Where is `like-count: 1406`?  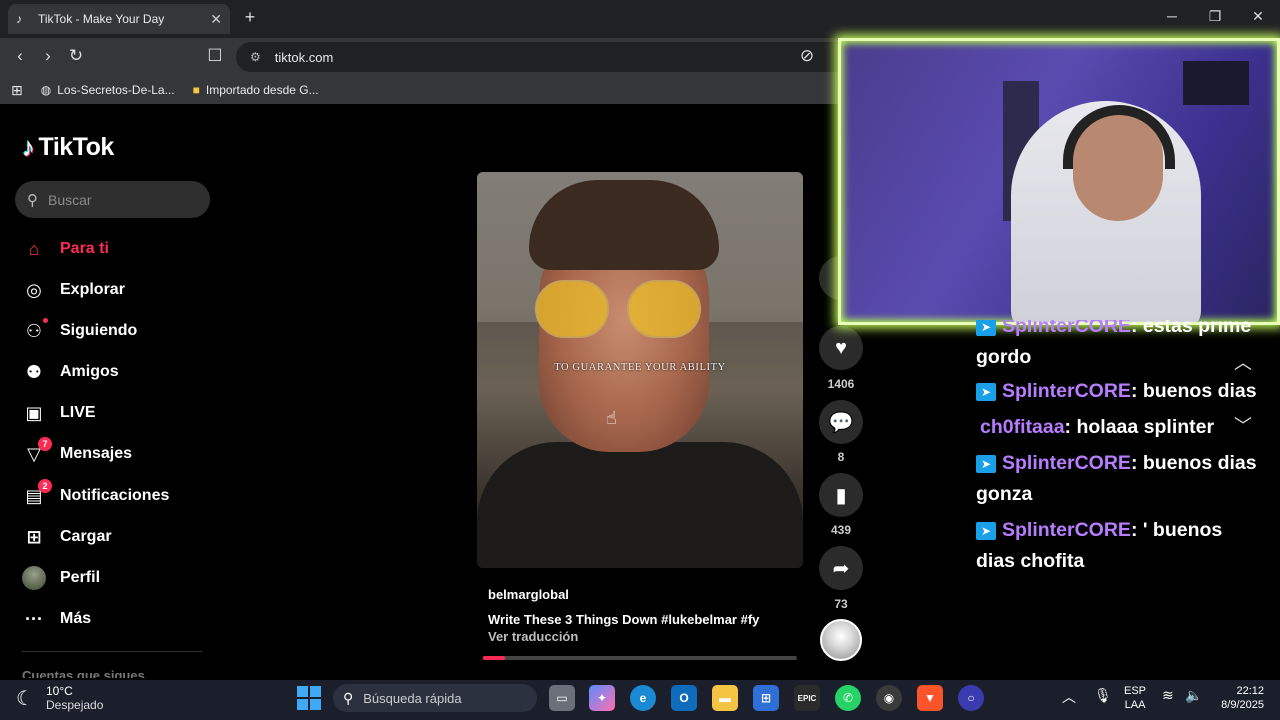
like-count: 1406 is located at coordinates (841, 384).